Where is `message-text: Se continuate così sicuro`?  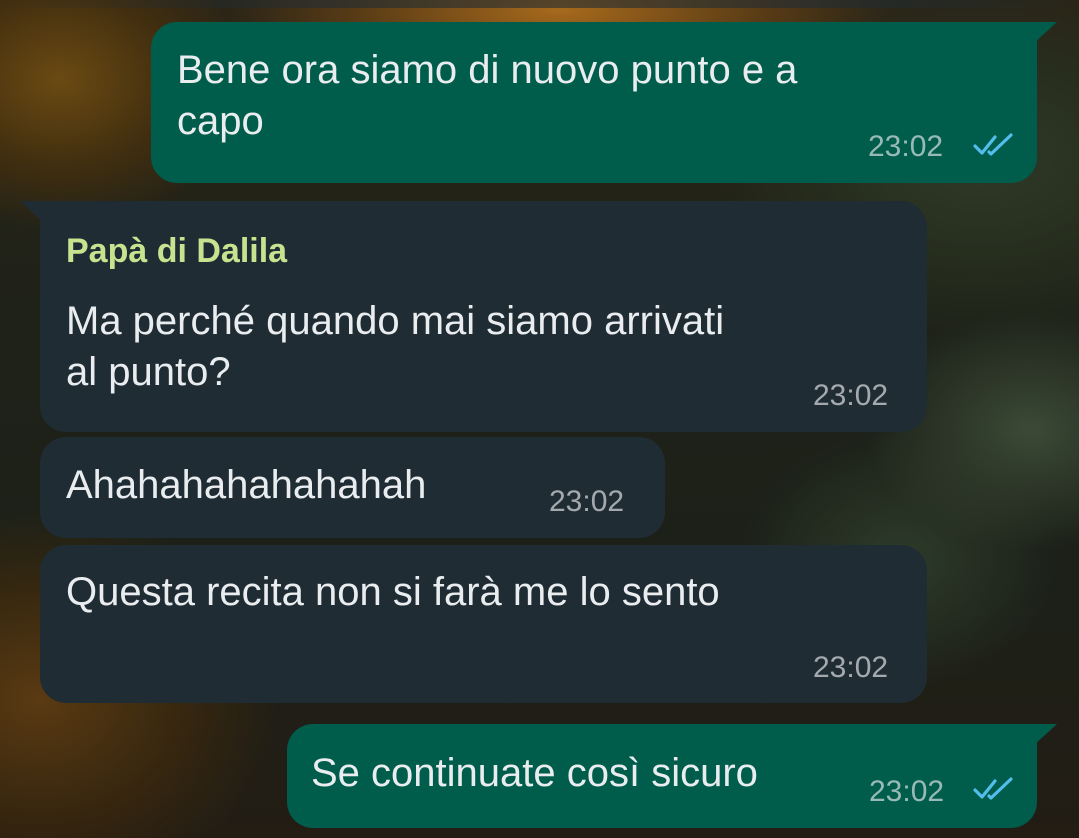 message-text: Se continuate così sicuro is located at coordinates (534, 773).